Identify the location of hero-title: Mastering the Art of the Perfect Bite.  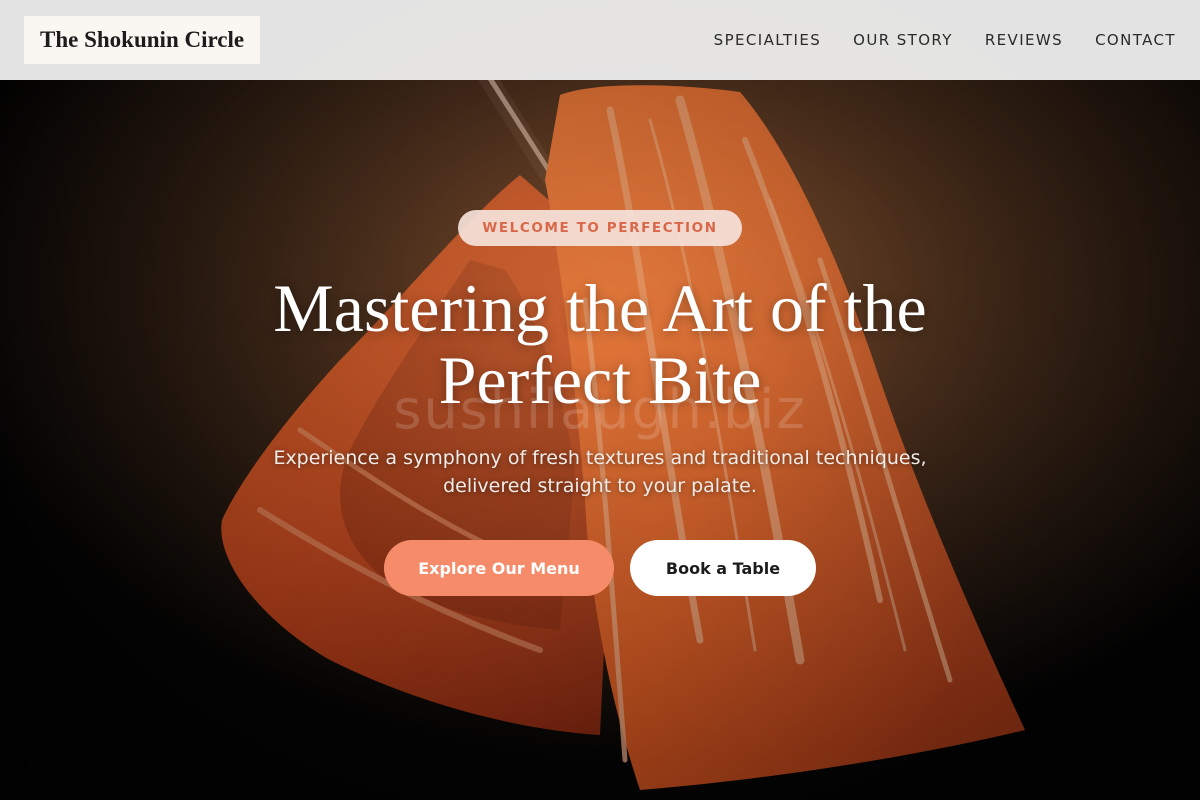
(600, 344).